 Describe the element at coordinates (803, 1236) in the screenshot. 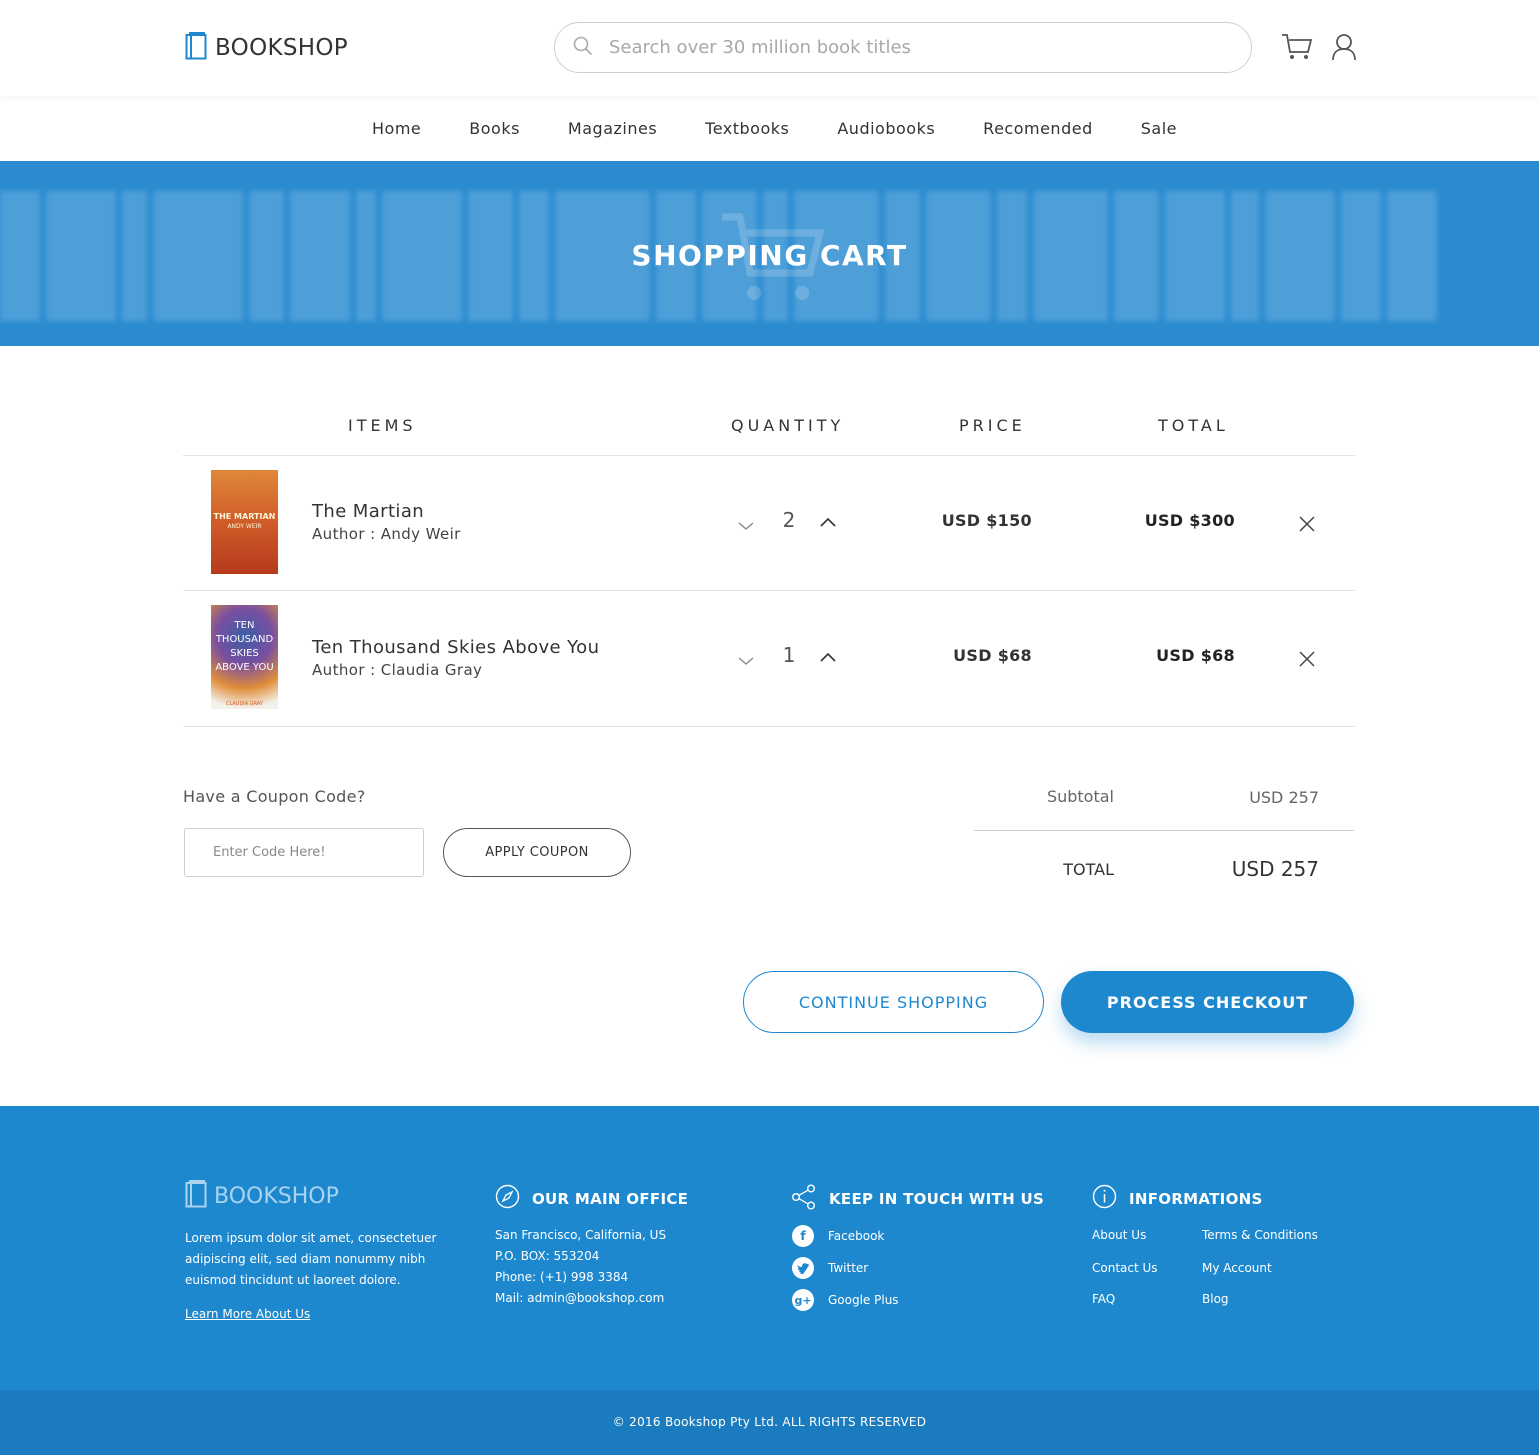

I see `facebook-icon: f` at that location.